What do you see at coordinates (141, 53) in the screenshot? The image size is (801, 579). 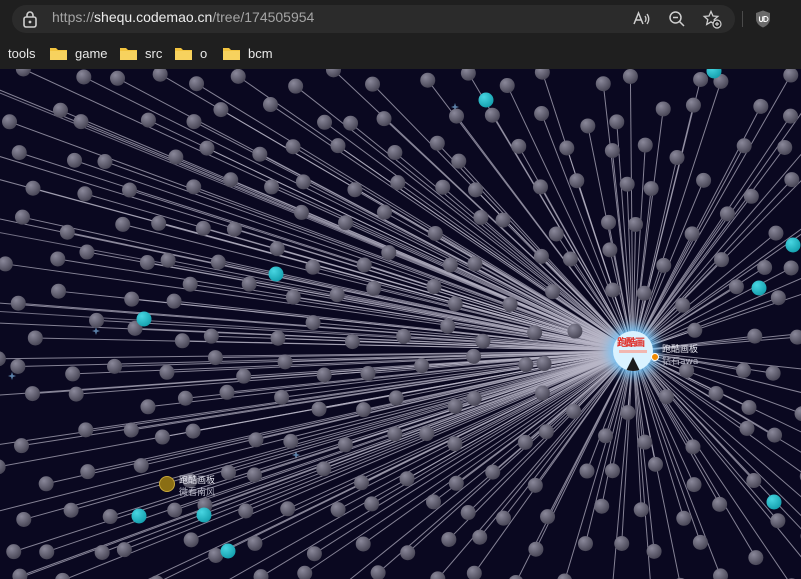 I see `bookmark-folder-src: src` at bounding box center [141, 53].